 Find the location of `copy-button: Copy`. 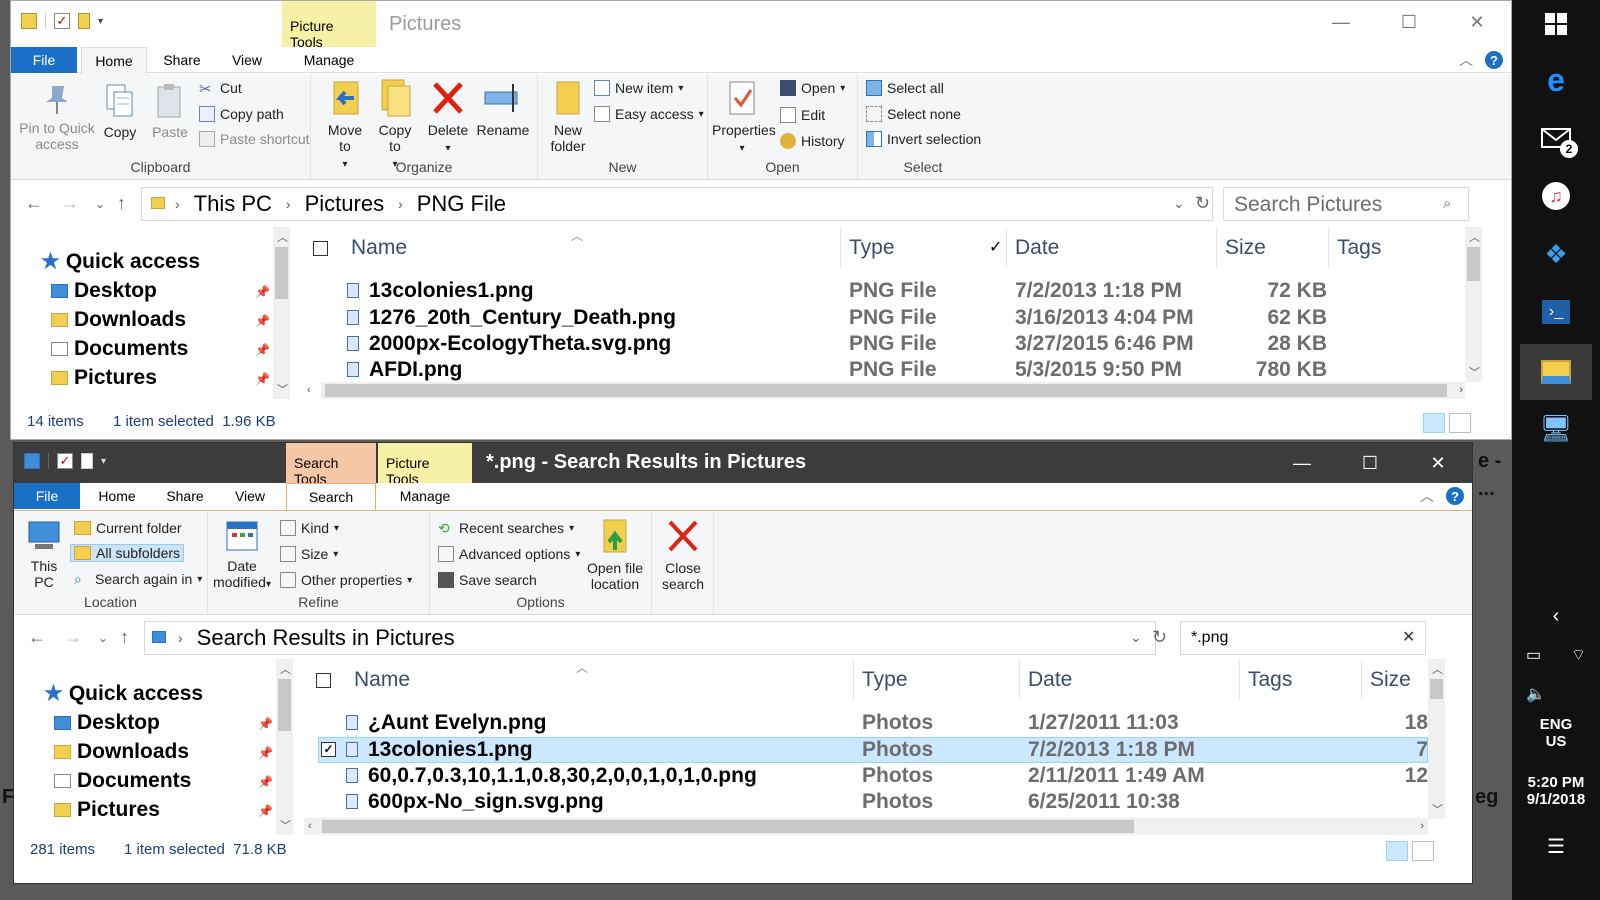

copy-button: Copy is located at coordinates (120, 111).